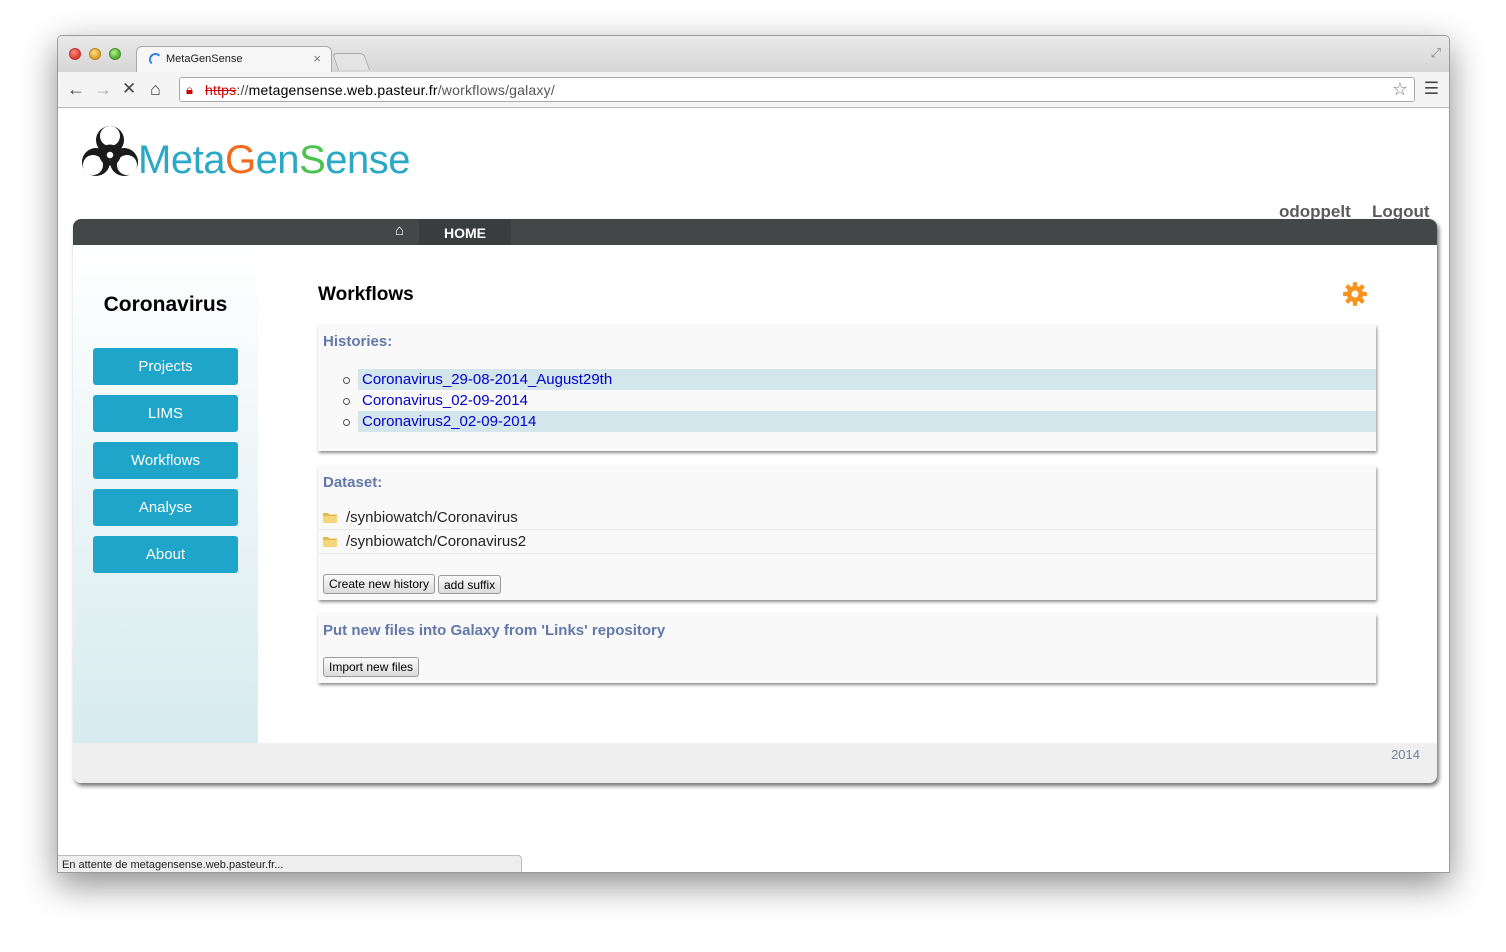  I want to click on list-item: Coronavirus_02-09-2014, so click(859, 400).